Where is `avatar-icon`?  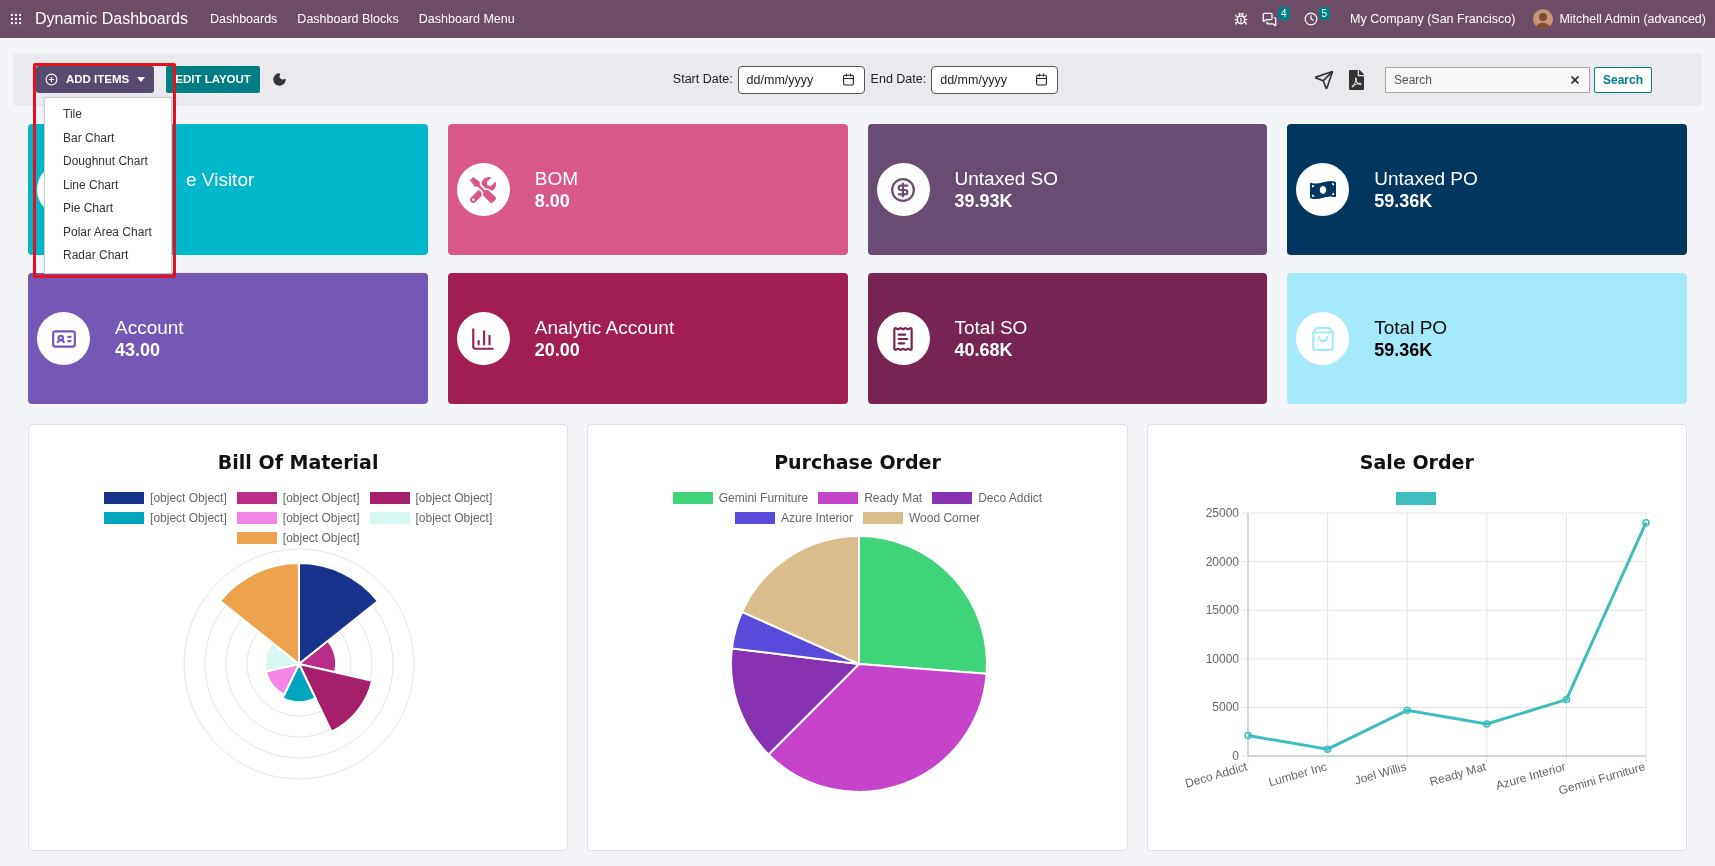 avatar-icon is located at coordinates (1543, 19).